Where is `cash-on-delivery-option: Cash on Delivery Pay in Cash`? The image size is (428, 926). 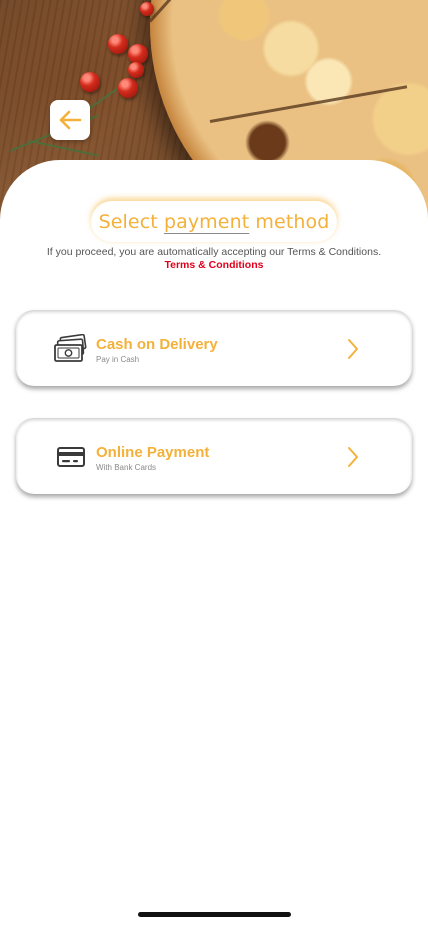 cash-on-delivery-option: Cash on Delivery Pay in Cash is located at coordinates (214, 348).